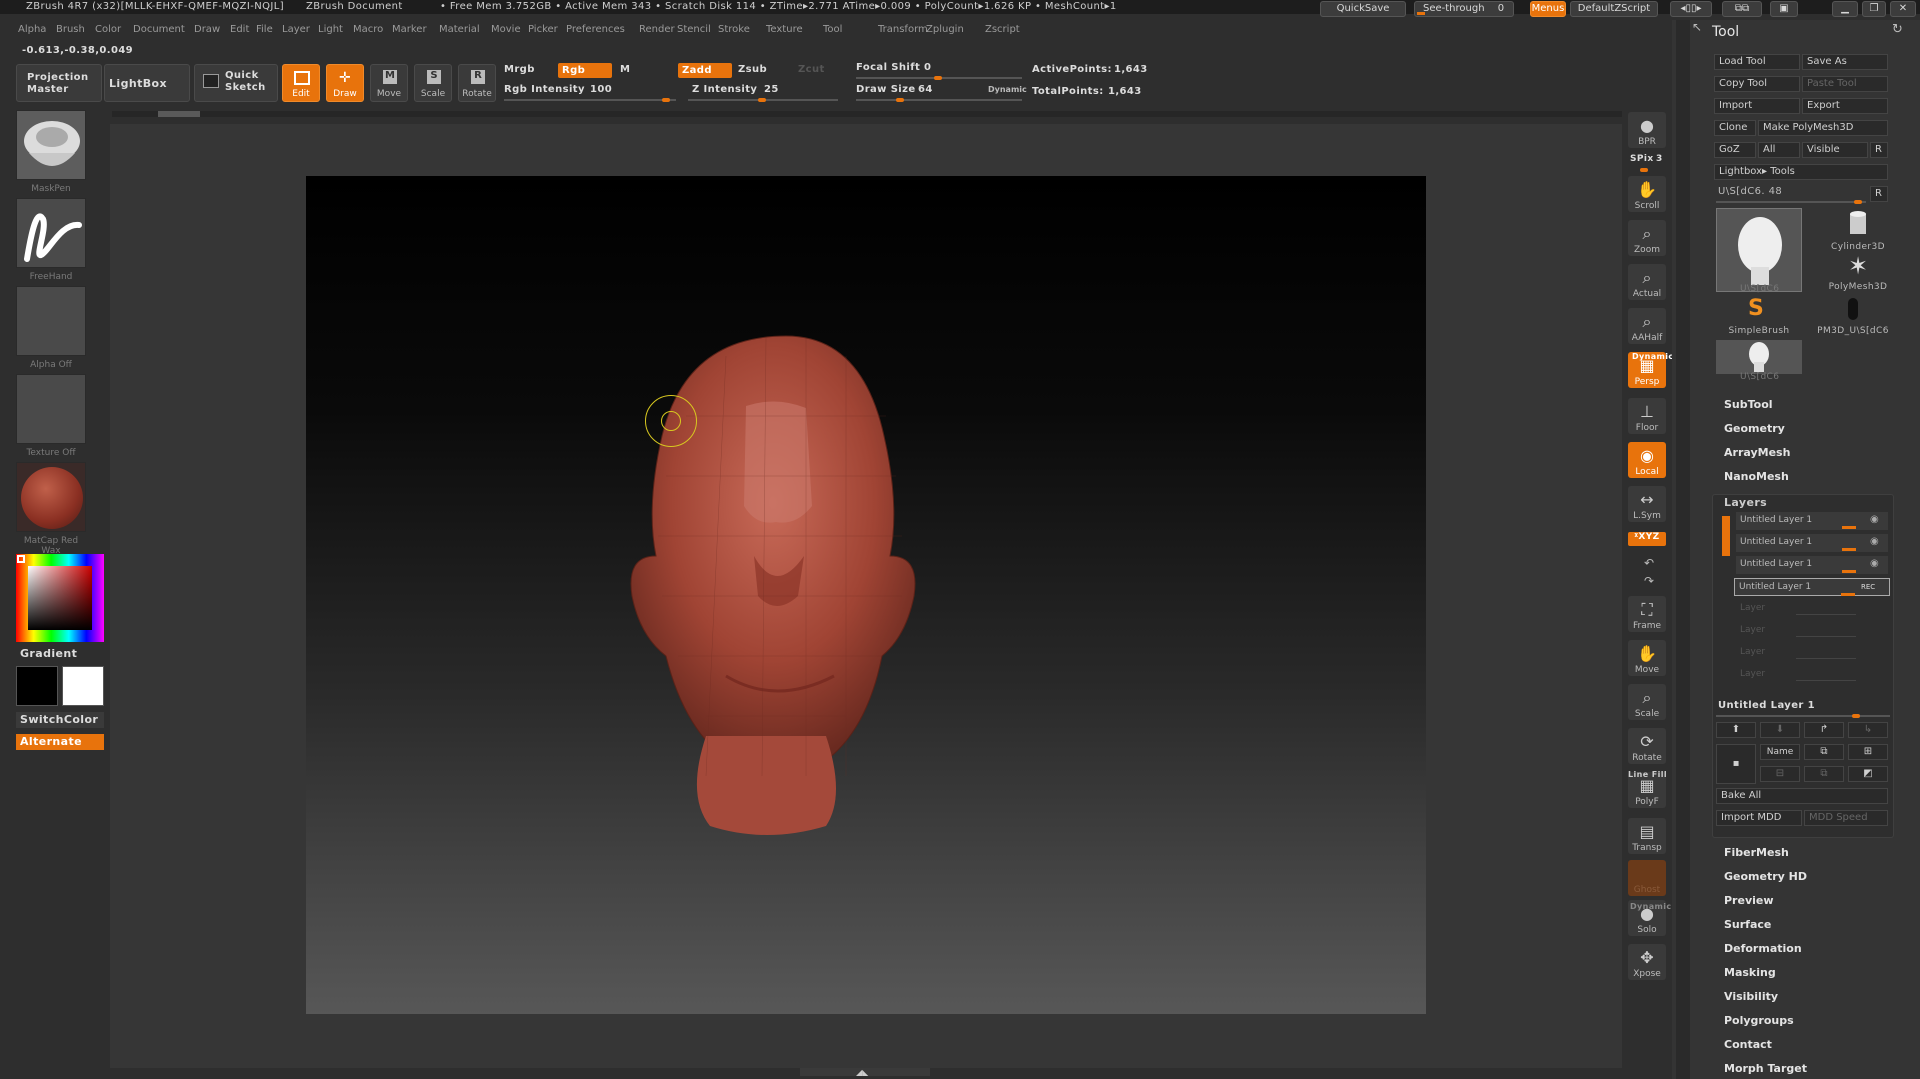  Describe the element at coordinates (1765, 1068) in the screenshot. I see `section-morph-target: Morph Target` at that location.